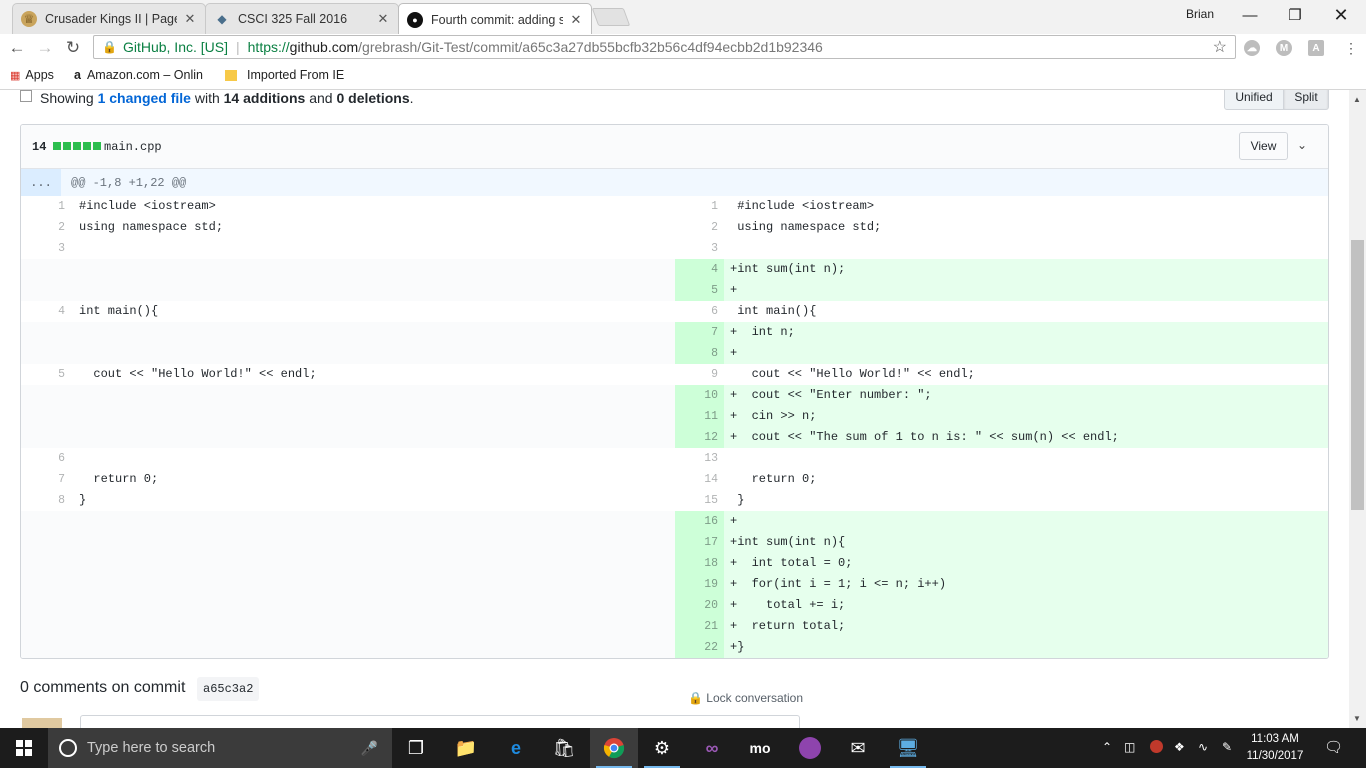 The width and height of the screenshot is (1366, 768). What do you see at coordinates (138, 75) in the screenshot?
I see `bookmark-amazon: a Amazon.com – Onlin` at bounding box center [138, 75].